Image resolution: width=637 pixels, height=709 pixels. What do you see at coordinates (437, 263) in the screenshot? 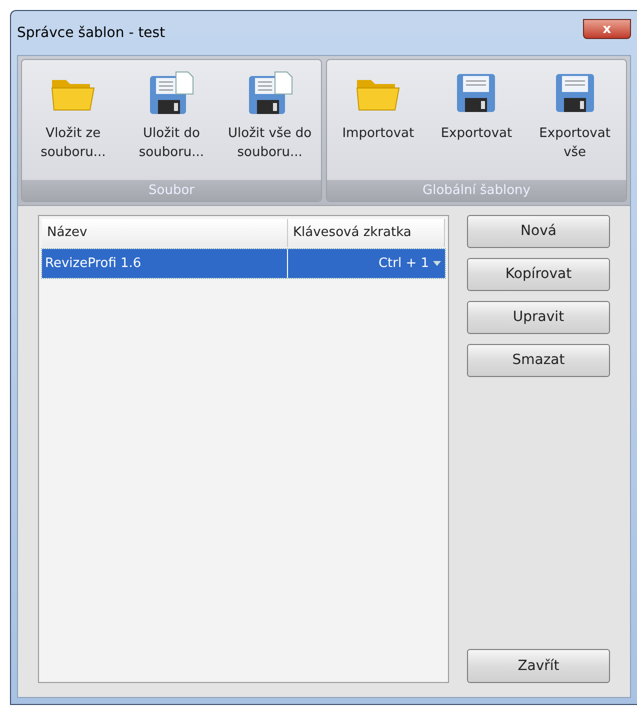
I see `dropdown-arrow-icon` at bounding box center [437, 263].